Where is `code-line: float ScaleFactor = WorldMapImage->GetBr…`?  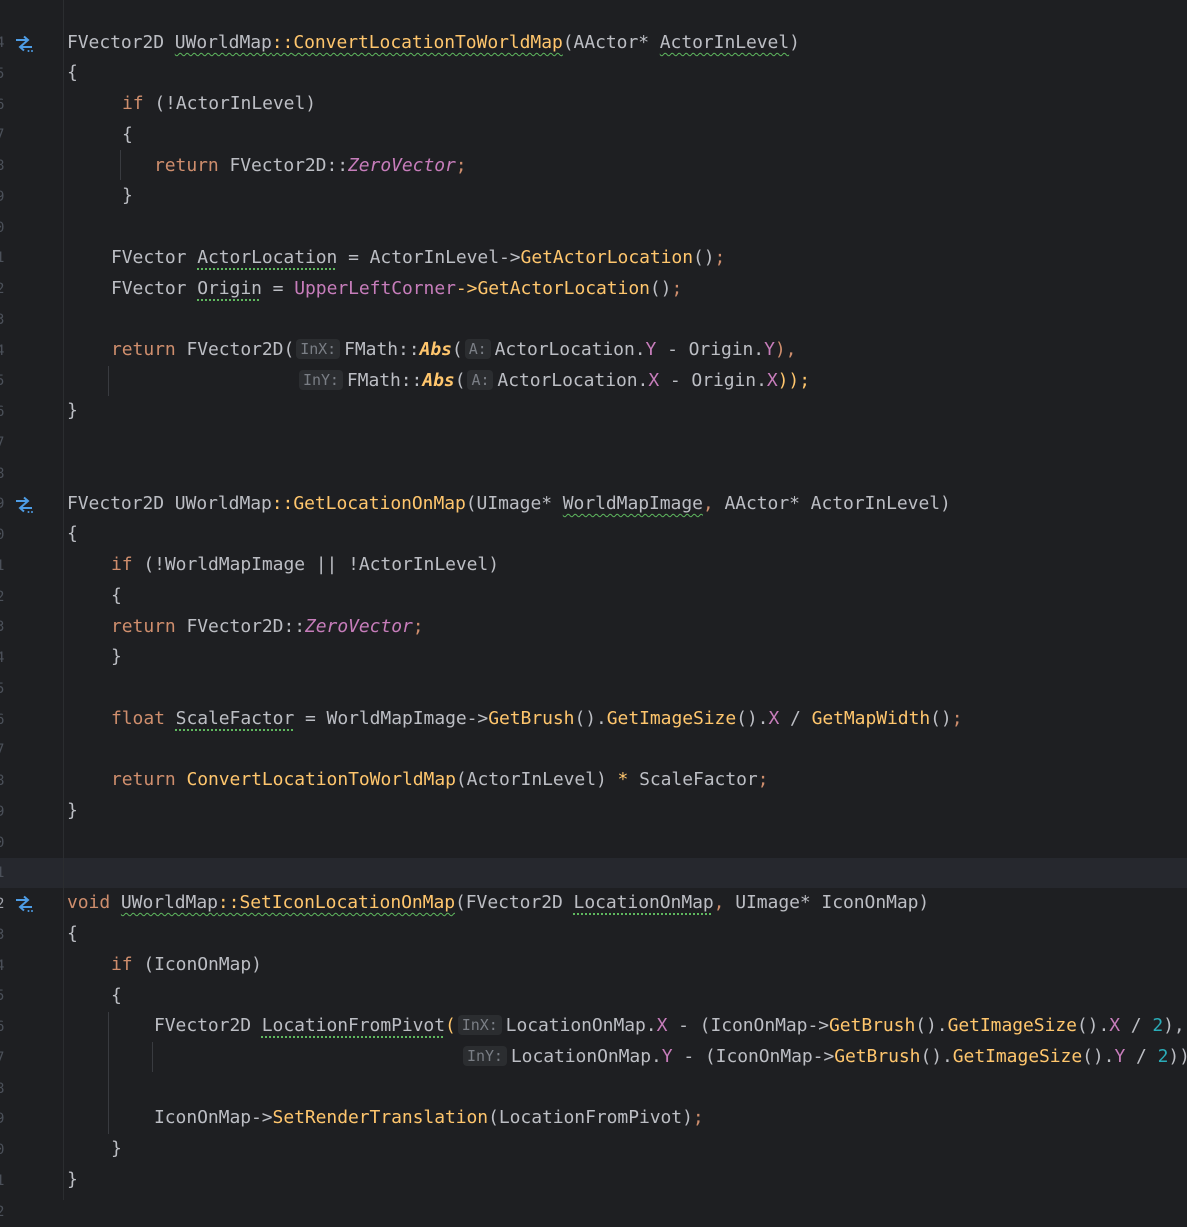 code-line: float ScaleFactor = WorldMapImage->GetBr… is located at coordinates (537, 719).